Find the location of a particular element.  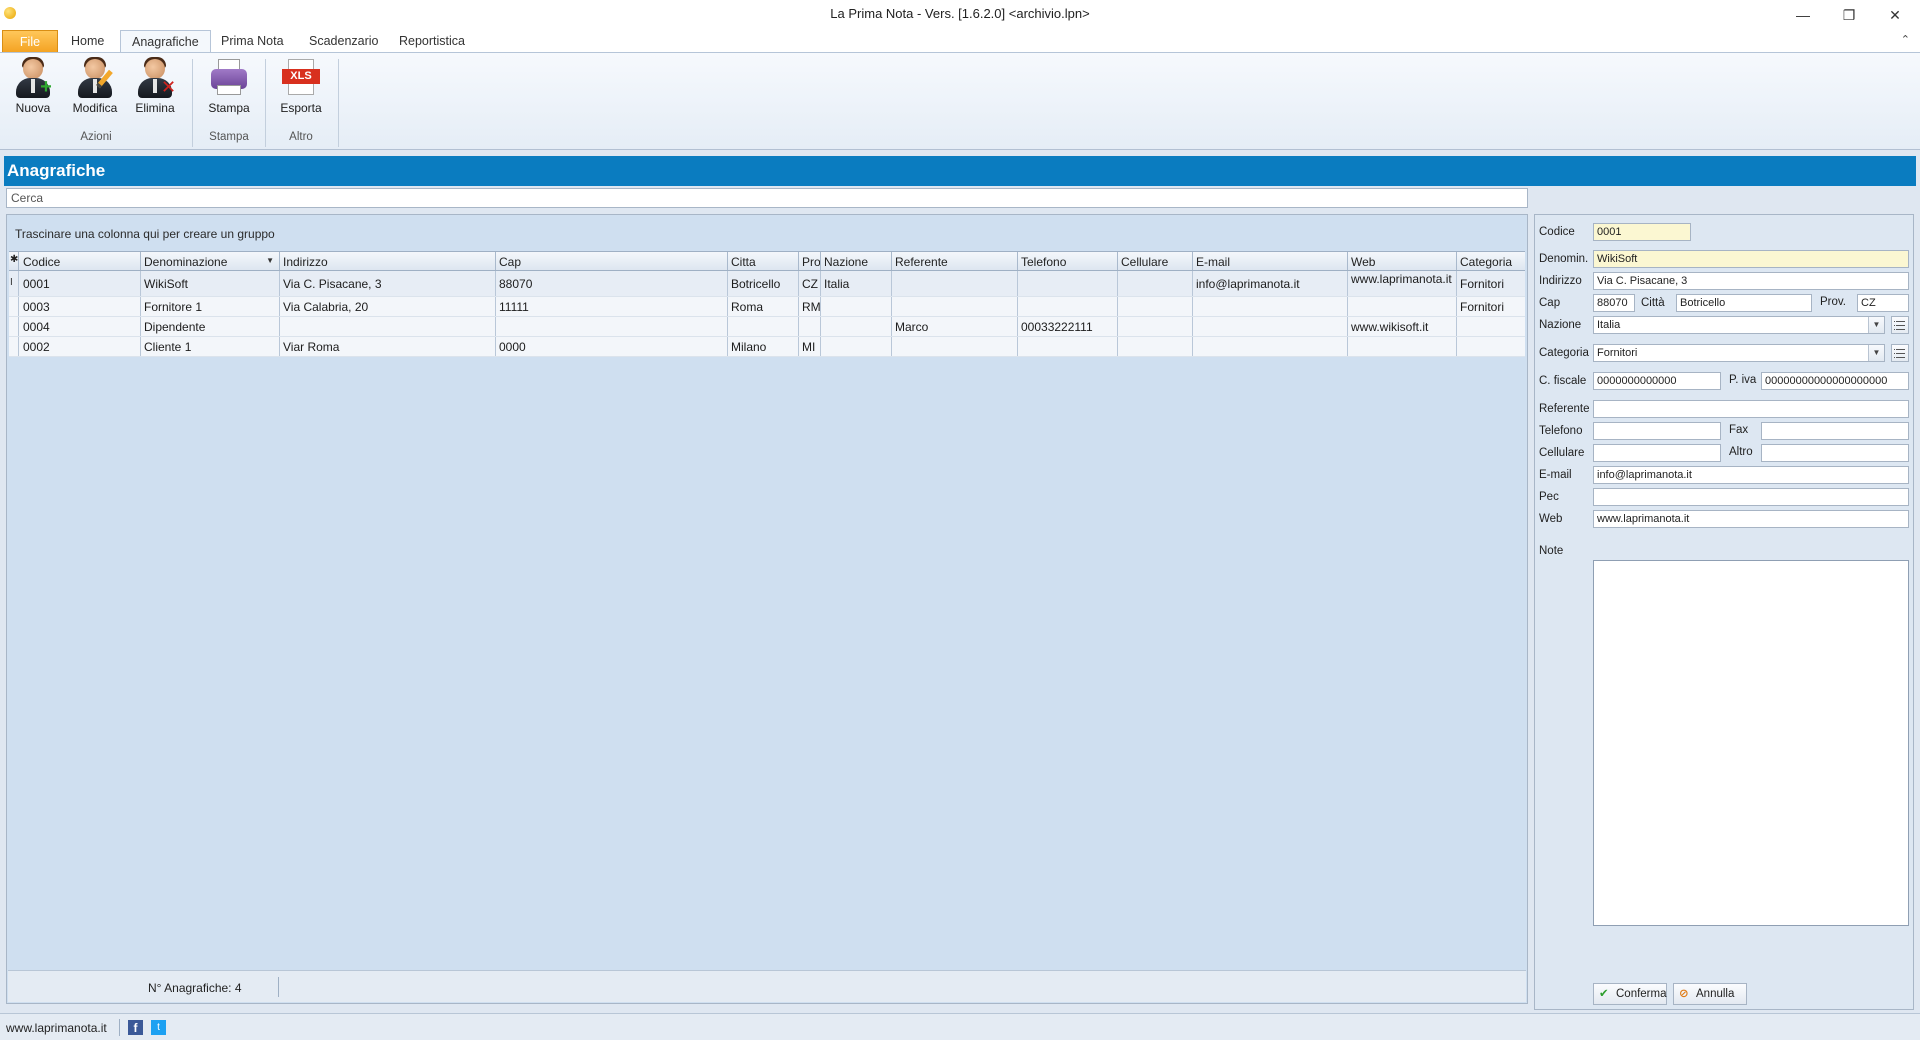

ribbon-collapse-icon: ⌃ is located at coordinates (1905, 39).